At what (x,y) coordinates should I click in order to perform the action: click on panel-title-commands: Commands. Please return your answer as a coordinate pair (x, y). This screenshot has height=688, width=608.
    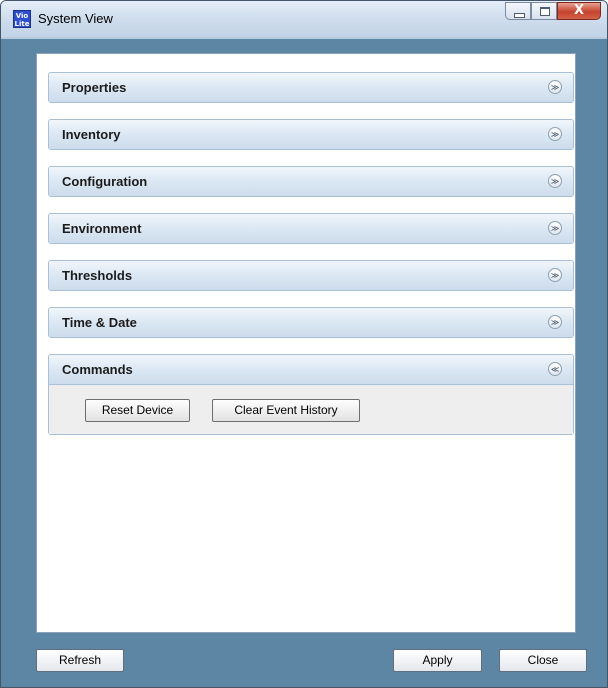
    Looking at the image, I should click on (97, 369).